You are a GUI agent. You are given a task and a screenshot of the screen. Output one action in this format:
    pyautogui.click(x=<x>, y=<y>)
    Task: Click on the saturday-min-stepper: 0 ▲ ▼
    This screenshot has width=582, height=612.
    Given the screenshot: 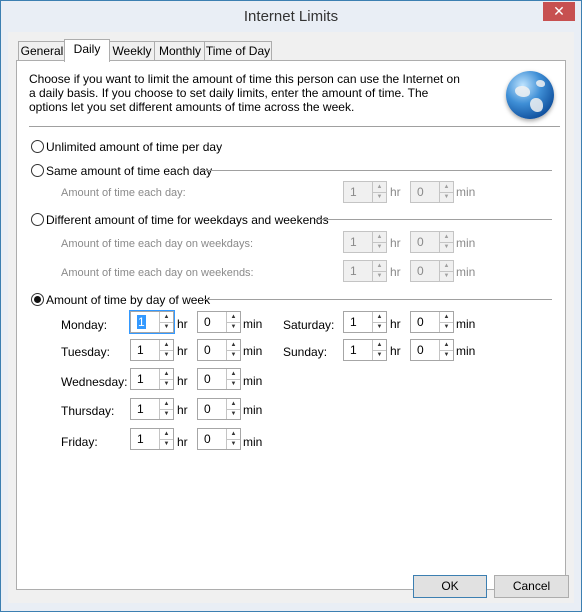 What is the action you would take?
    pyautogui.click(x=432, y=322)
    